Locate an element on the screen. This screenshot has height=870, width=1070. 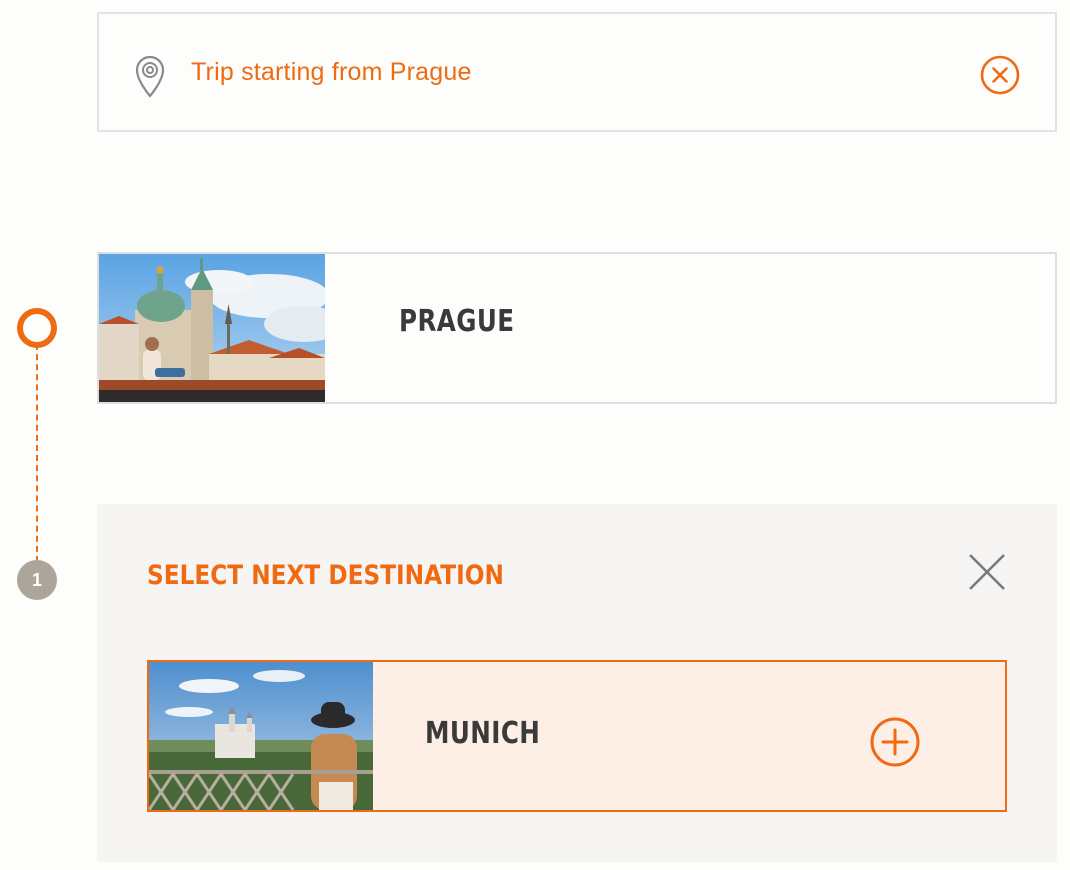
add-destination-button is located at coordinates (895, 742).